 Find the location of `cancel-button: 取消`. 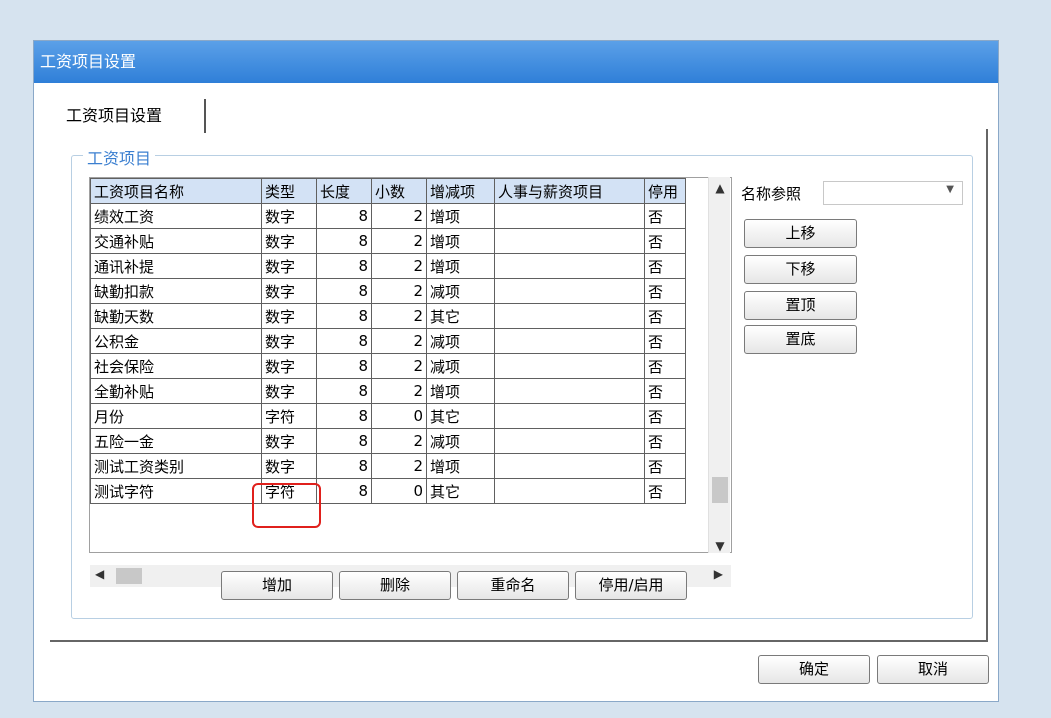

cancel-button: 取消 is located at coordinates (933, 669).